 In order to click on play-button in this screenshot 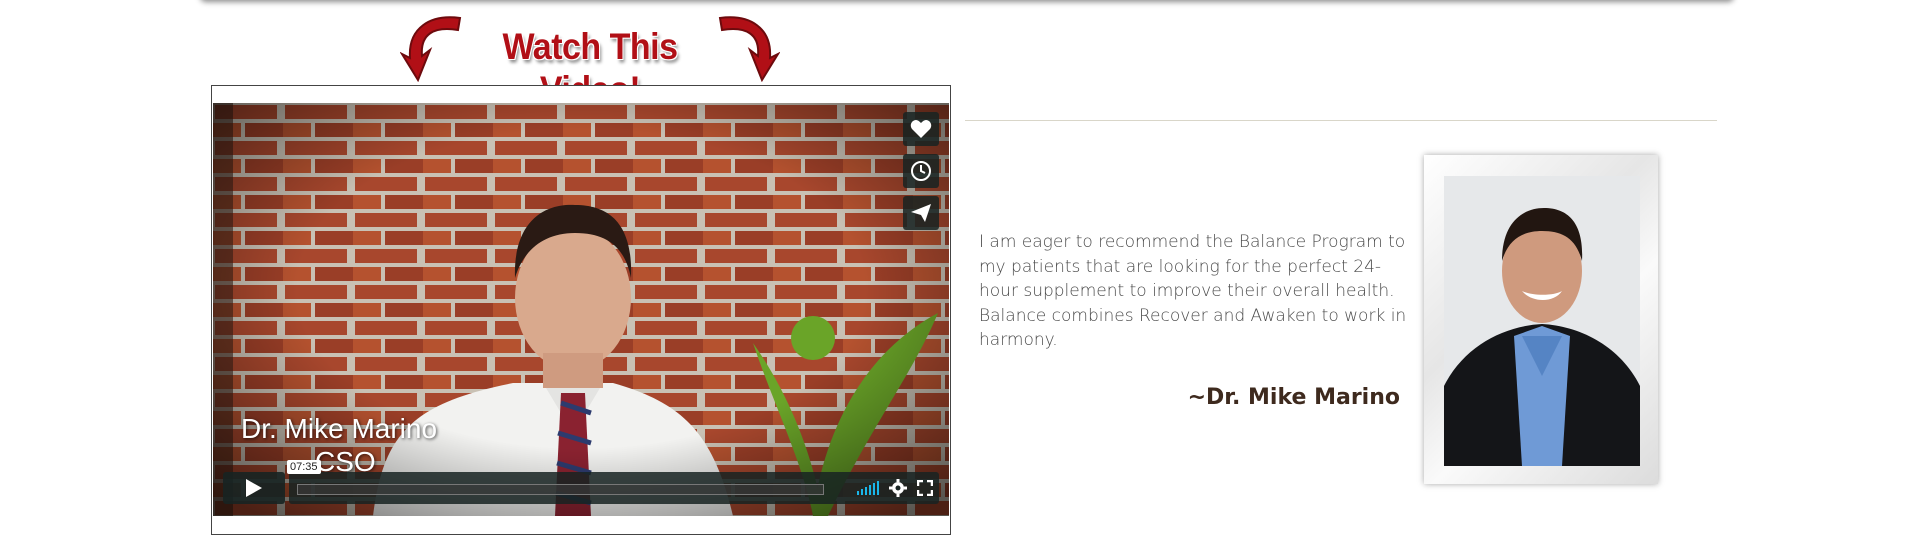, I will do `click(254, 488)`.